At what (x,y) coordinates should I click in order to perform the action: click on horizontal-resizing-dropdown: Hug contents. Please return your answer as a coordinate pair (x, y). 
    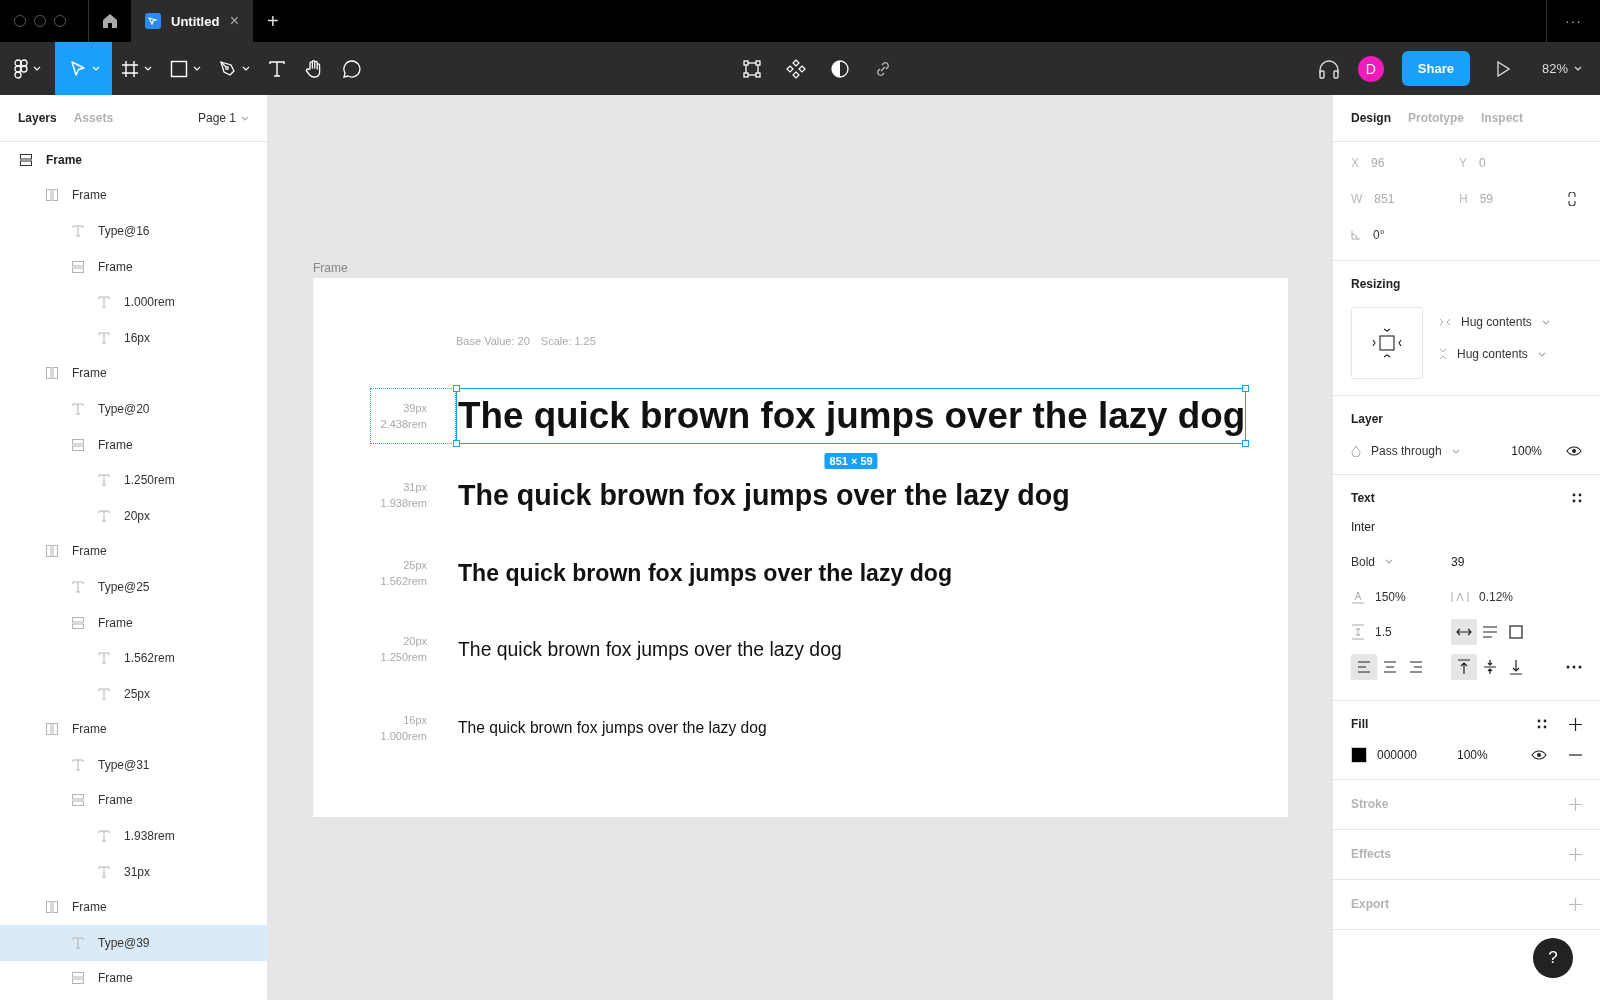
    Looking at the image, I should click on (1494, 322).